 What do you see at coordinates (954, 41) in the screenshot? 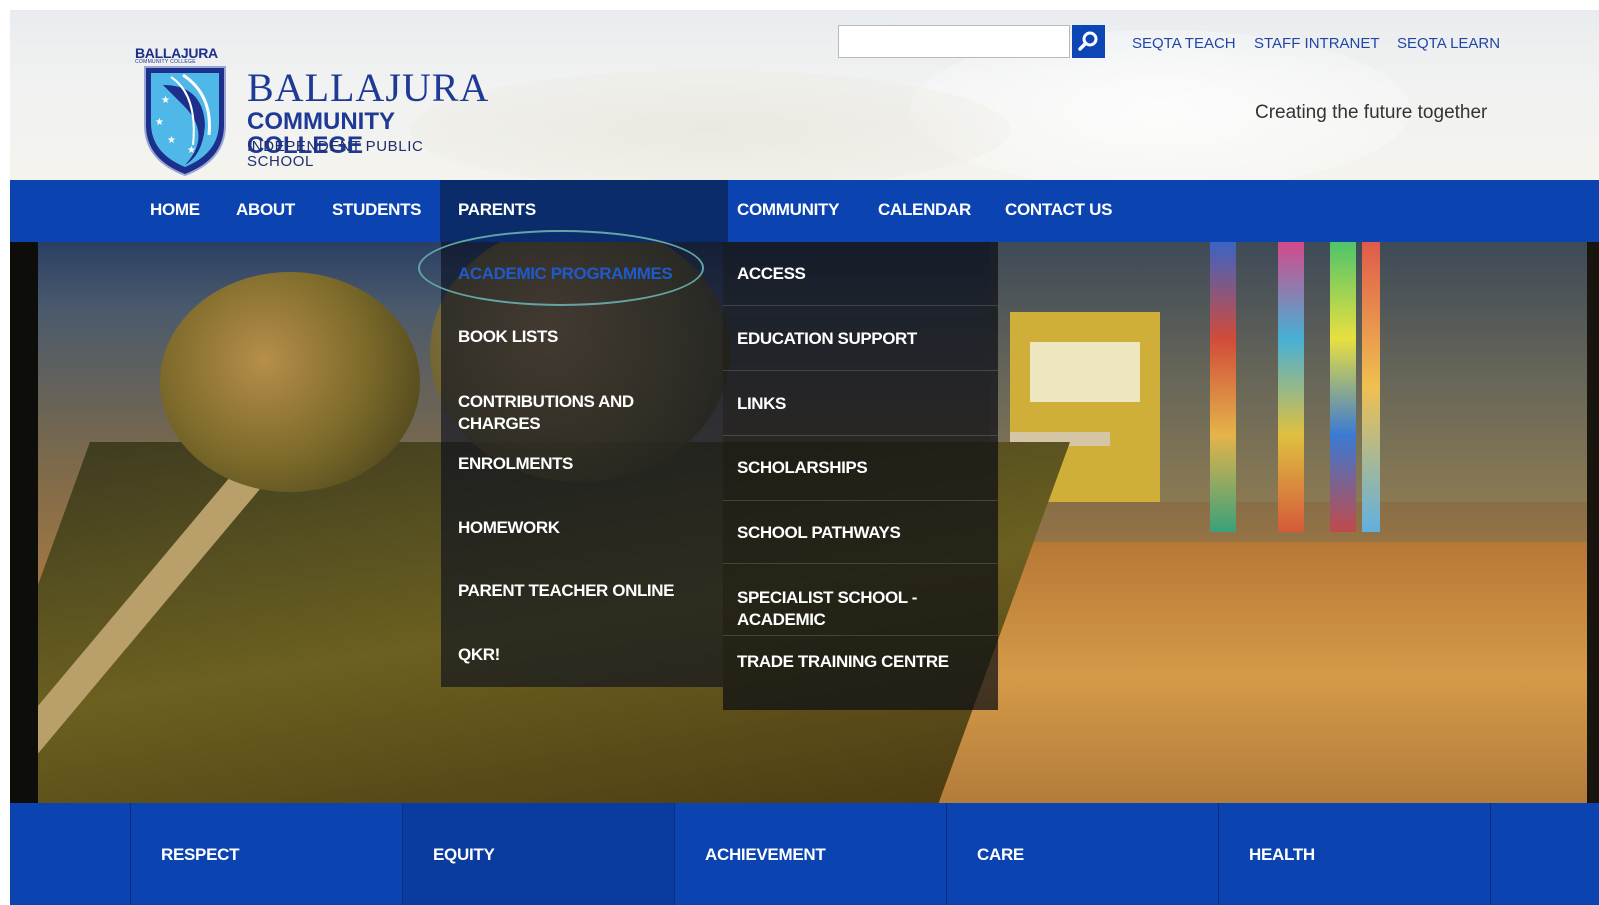
I see `search-input` at bounding box center [954, 41].